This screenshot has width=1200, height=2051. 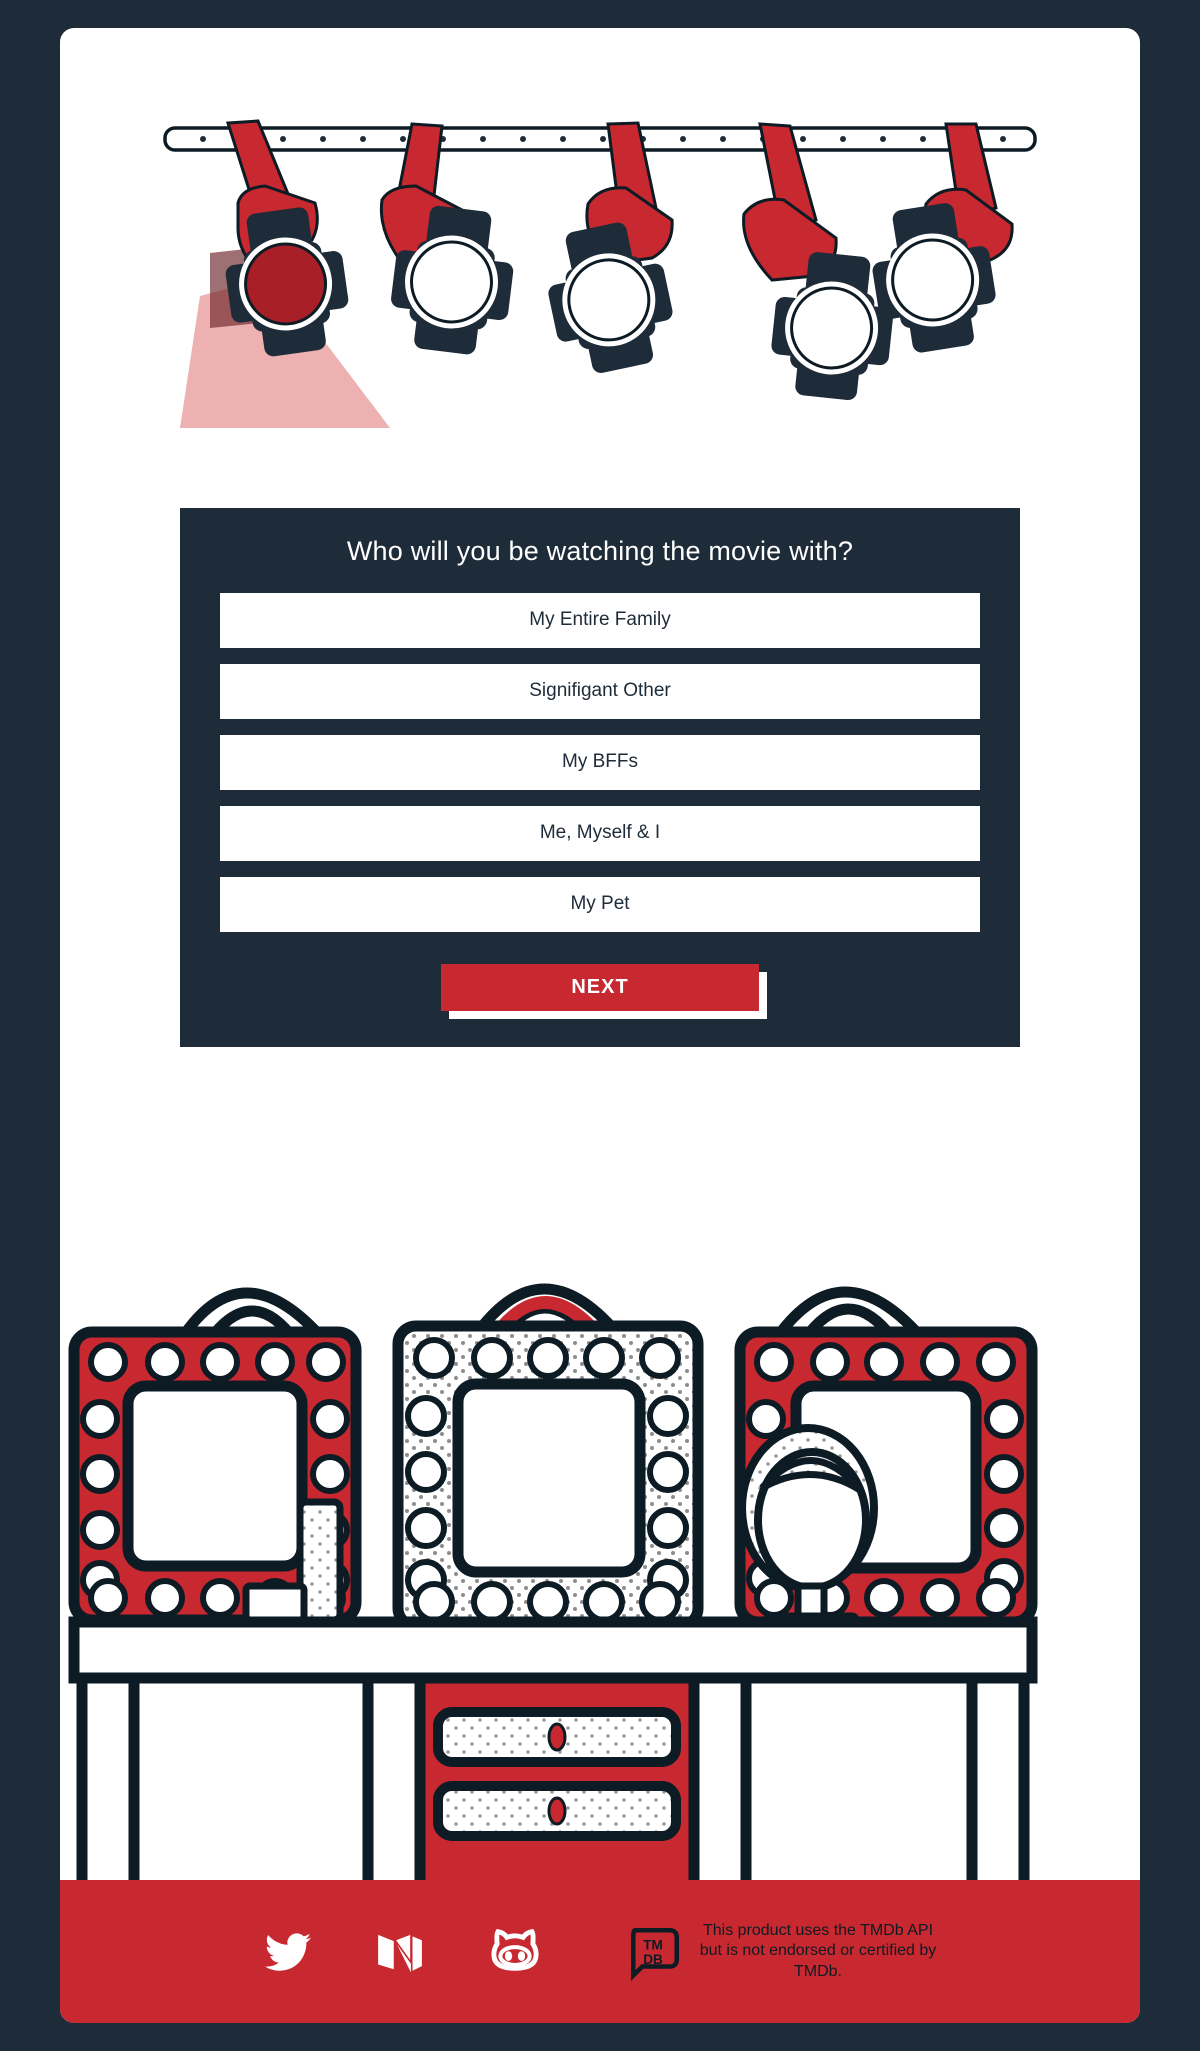 What do you see at coordinates (600, 762) in the screenshot?
I see `quiz-option-2: My BFFs` at bounding box center [600, 762].